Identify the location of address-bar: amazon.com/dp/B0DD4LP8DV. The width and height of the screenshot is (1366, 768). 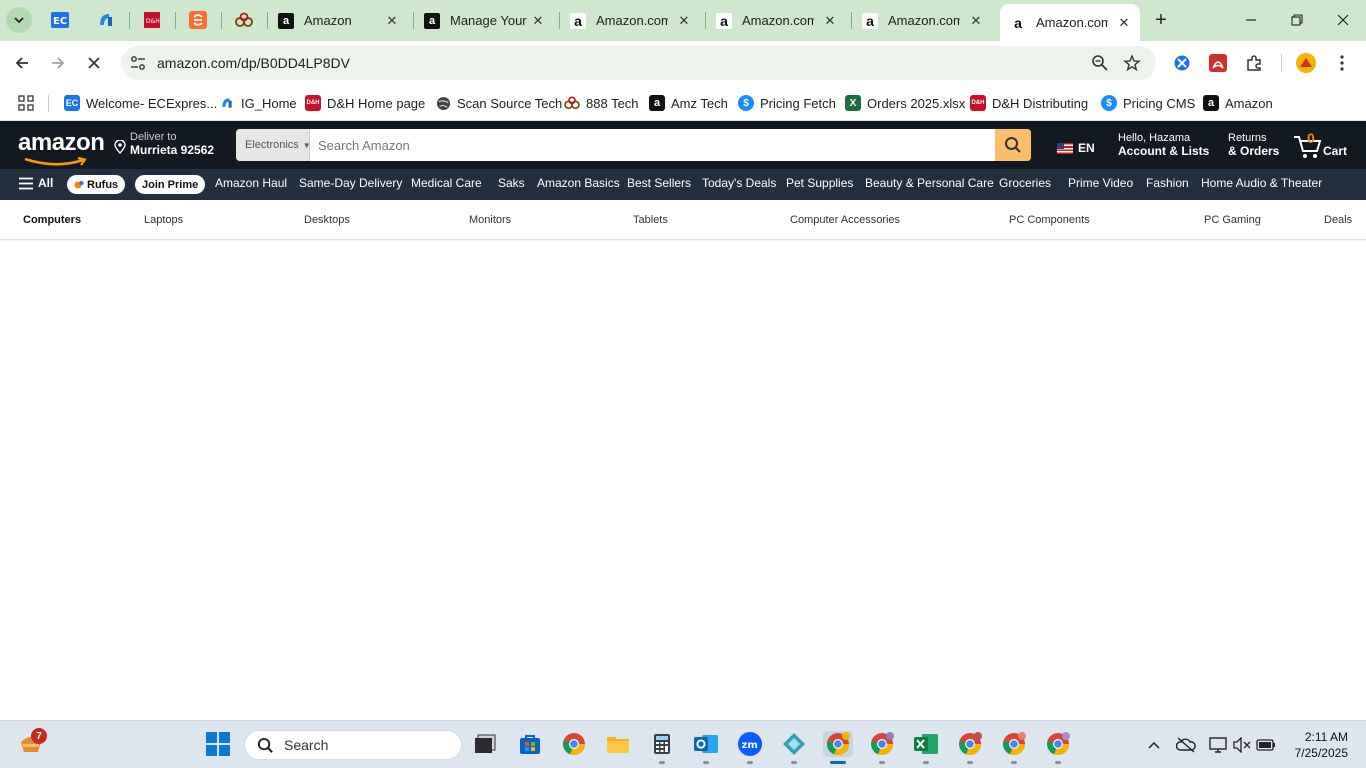
(638, 63).